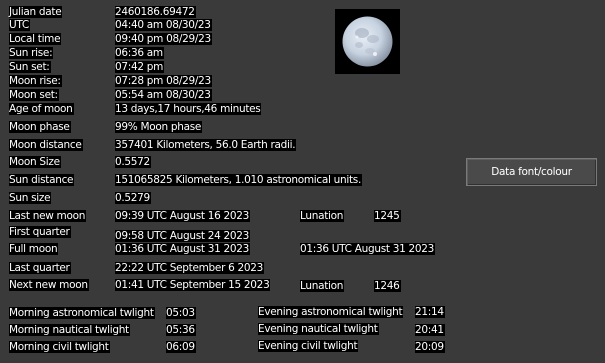 The image size is (605, 363). I want to click on morning-nautical-twilight-label: Morning nautical twlight, so click(69, 330).